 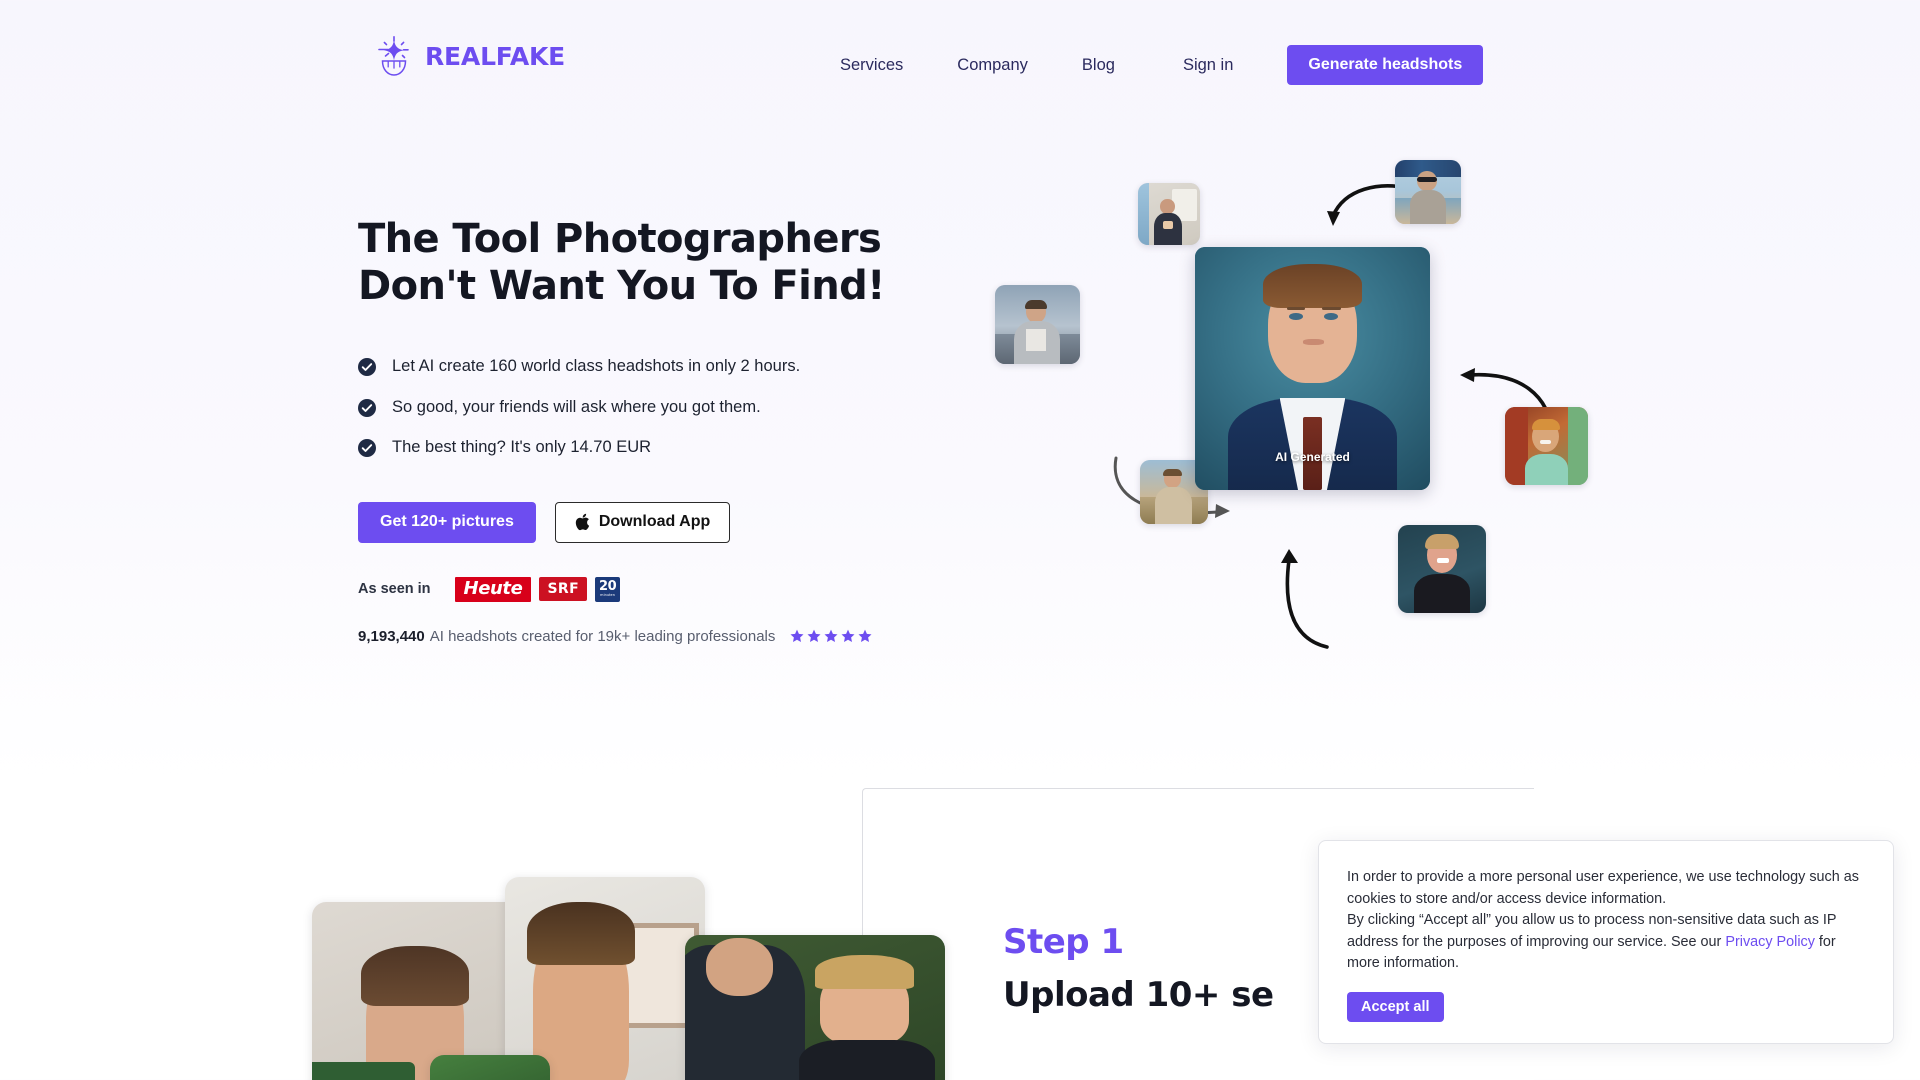 What do you see at coordinates (1098, 65) in the screenshot?
I see `nav-item-blog: Blog` at bounding box center [1098, 65].